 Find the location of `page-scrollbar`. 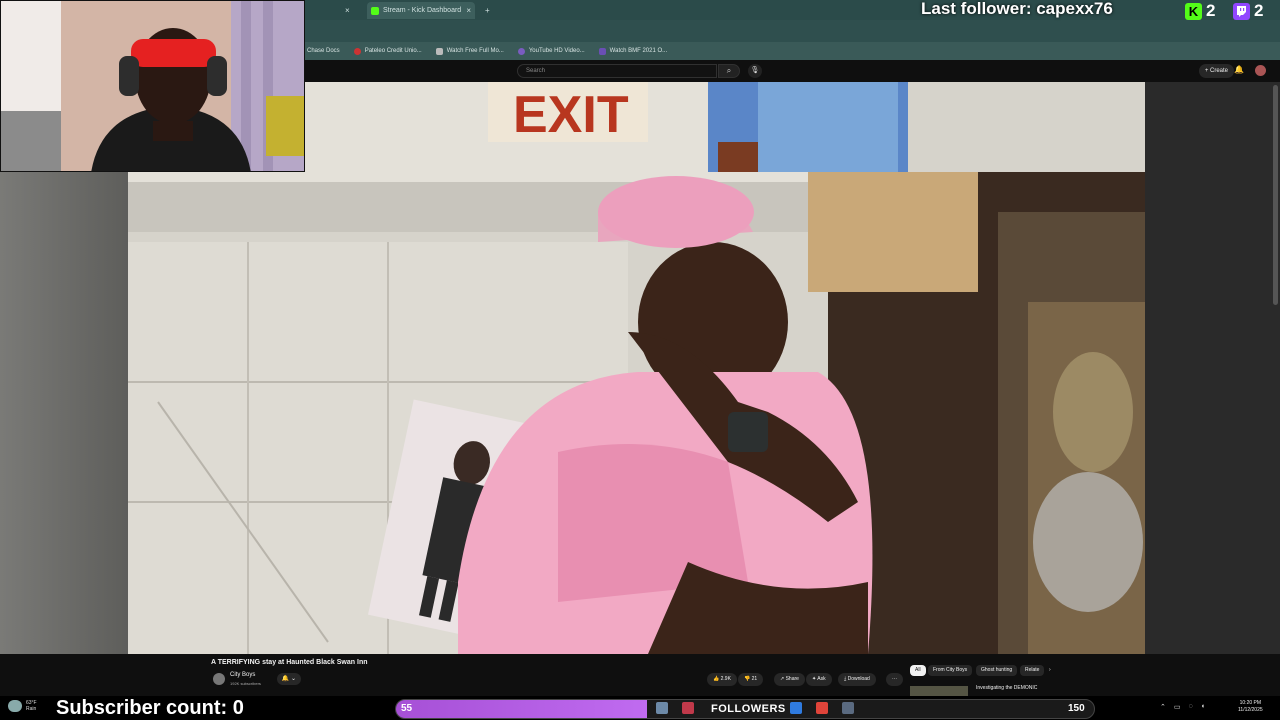

page-scrollbar is located at coordinates (1275, 195).